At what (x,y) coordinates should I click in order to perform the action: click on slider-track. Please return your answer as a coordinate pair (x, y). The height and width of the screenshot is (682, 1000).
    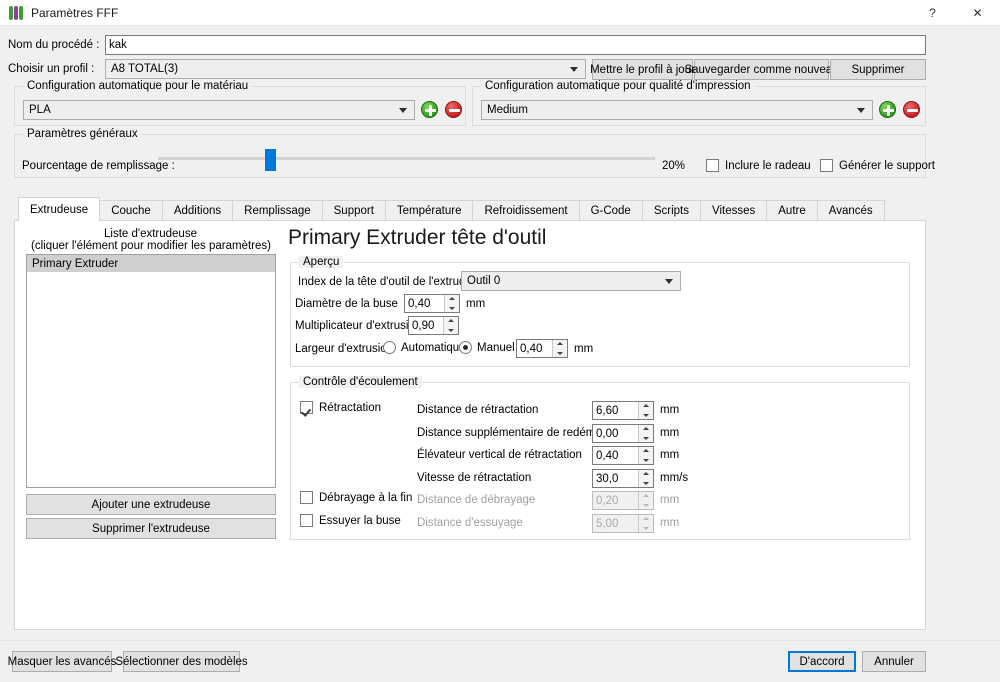
    Looking at the image, I should click on (406, 158).